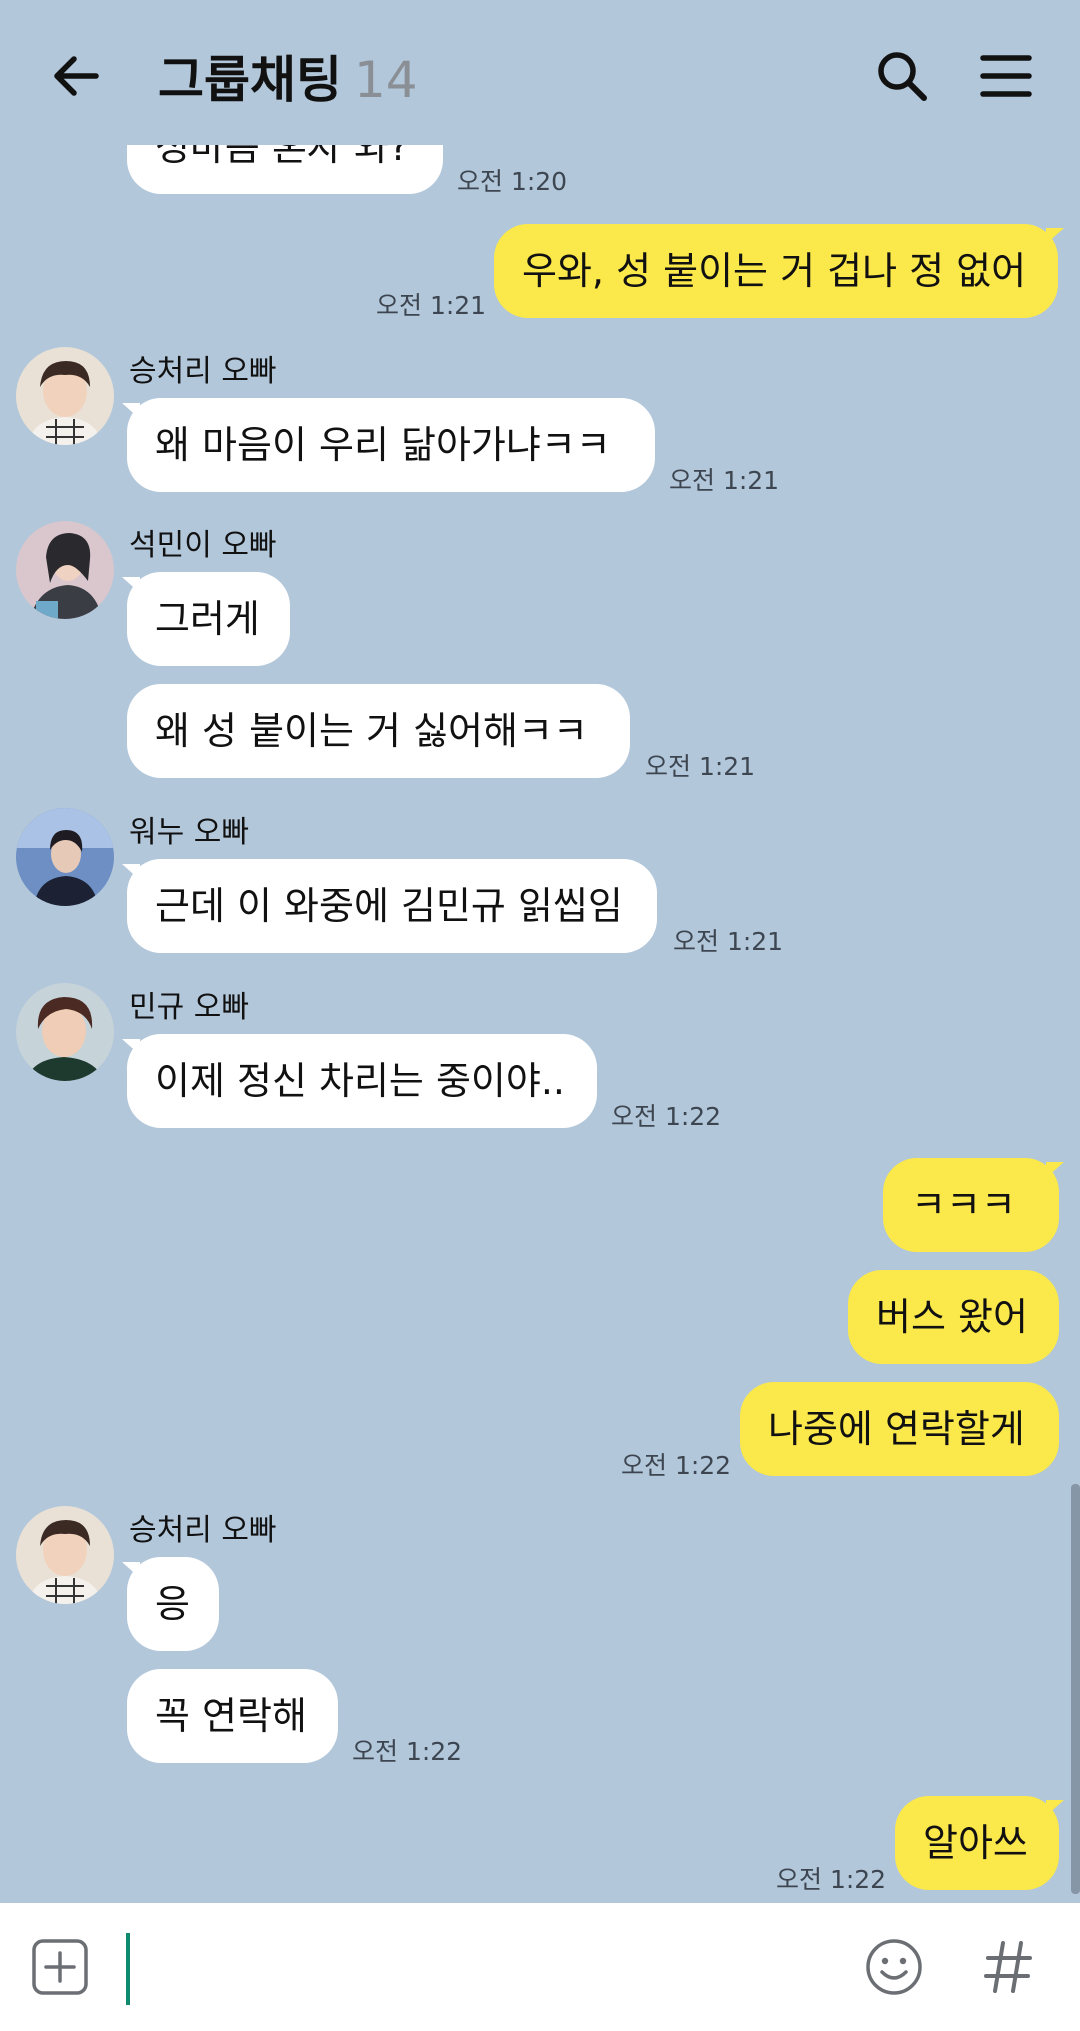 Image resolution: width=1080 pixels, height=2031 pixels. Describe the element at coordinates (189, 832) in the screenshot. I see `sender-name: 워누 오빠` at that location.